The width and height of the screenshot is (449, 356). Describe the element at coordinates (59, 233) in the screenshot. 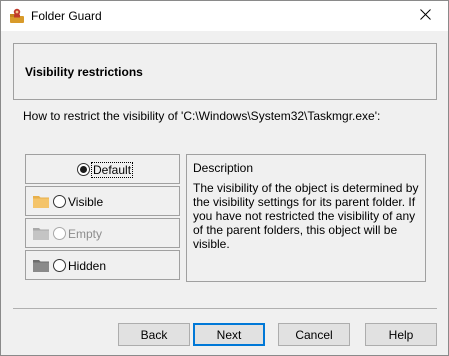

I see `radio-empty` at that location.